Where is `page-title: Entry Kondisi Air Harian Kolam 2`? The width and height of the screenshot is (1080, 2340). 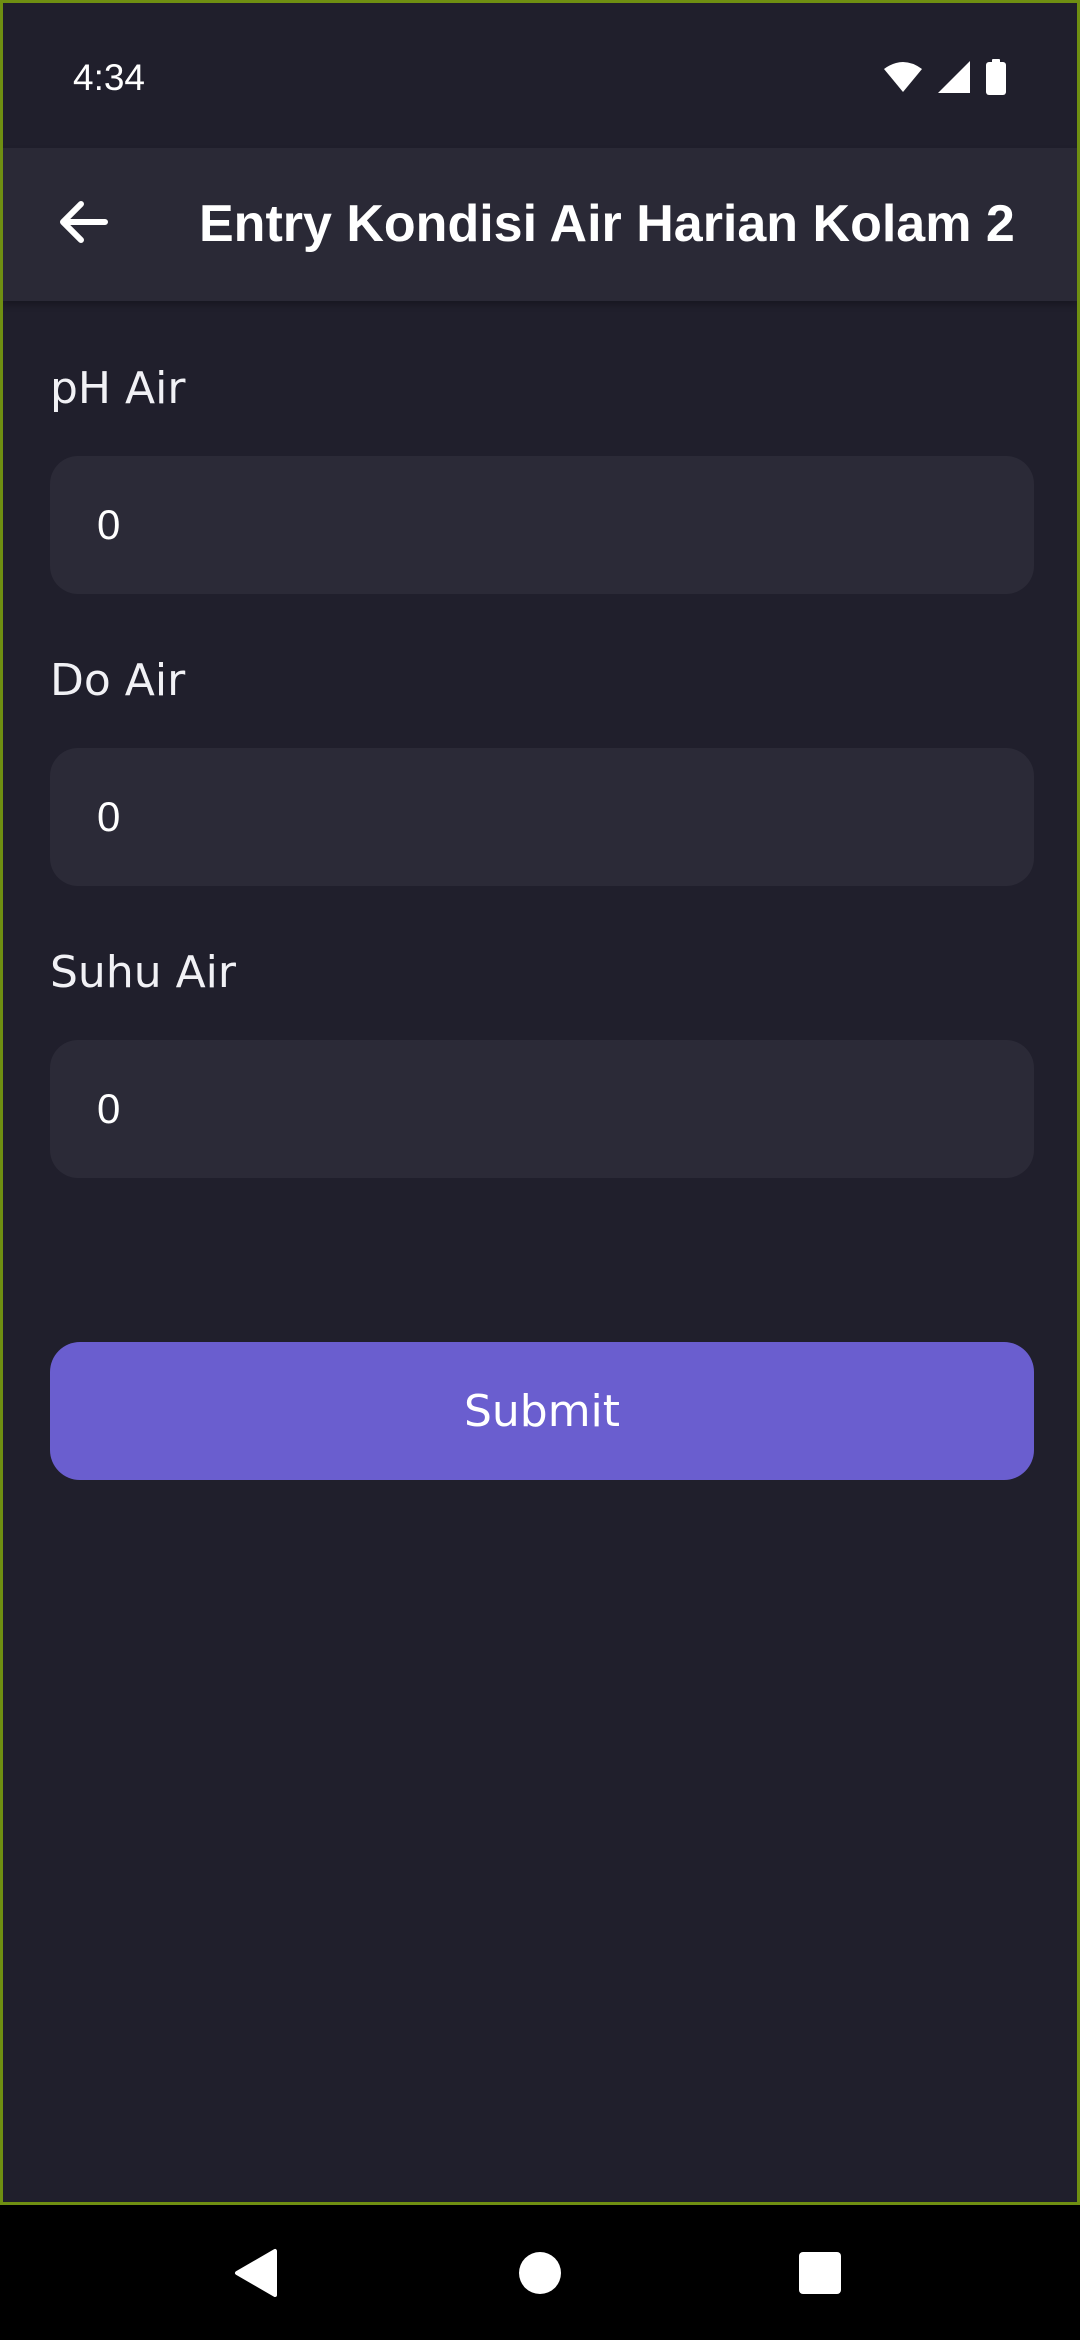
page-title: Entry Kondisi Air Harian Kolam 2 is located at coordinates (607, 224).